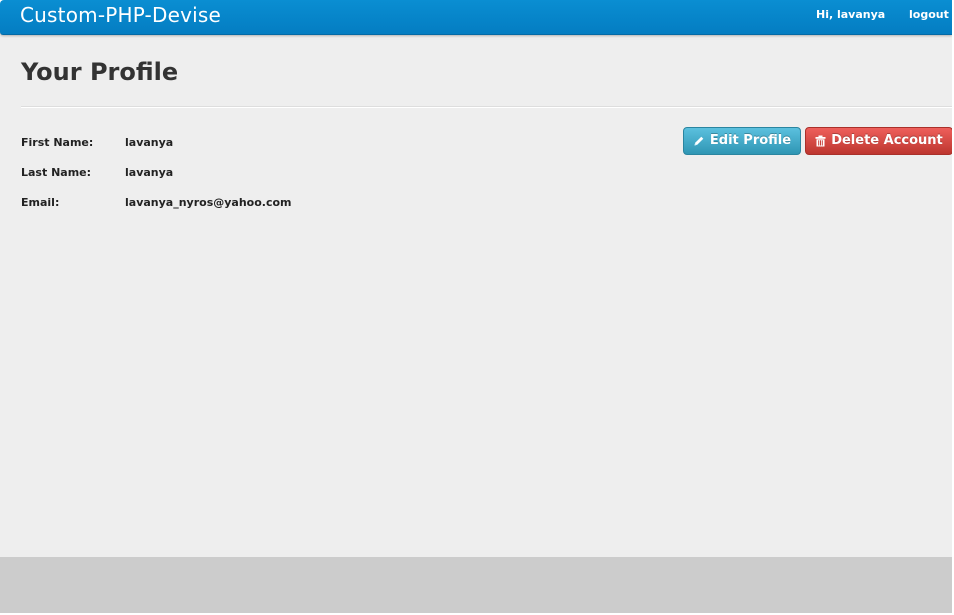  What do you see at coordinates (851, 14) in the screenshot?
I see `user-greeting: Hi, lavanya` at bounding box center [851, 14].